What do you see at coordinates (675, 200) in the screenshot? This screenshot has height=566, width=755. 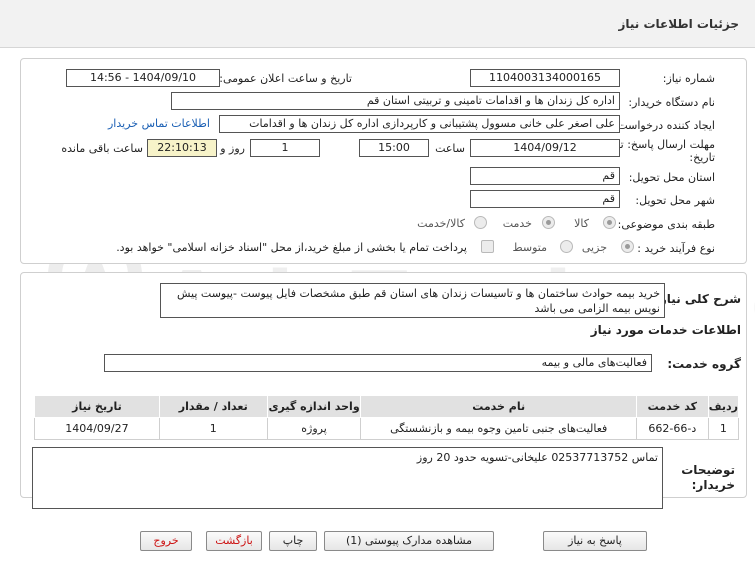 I see `city-label: شهر محل تحویل:` at bounding box center [675, 200].